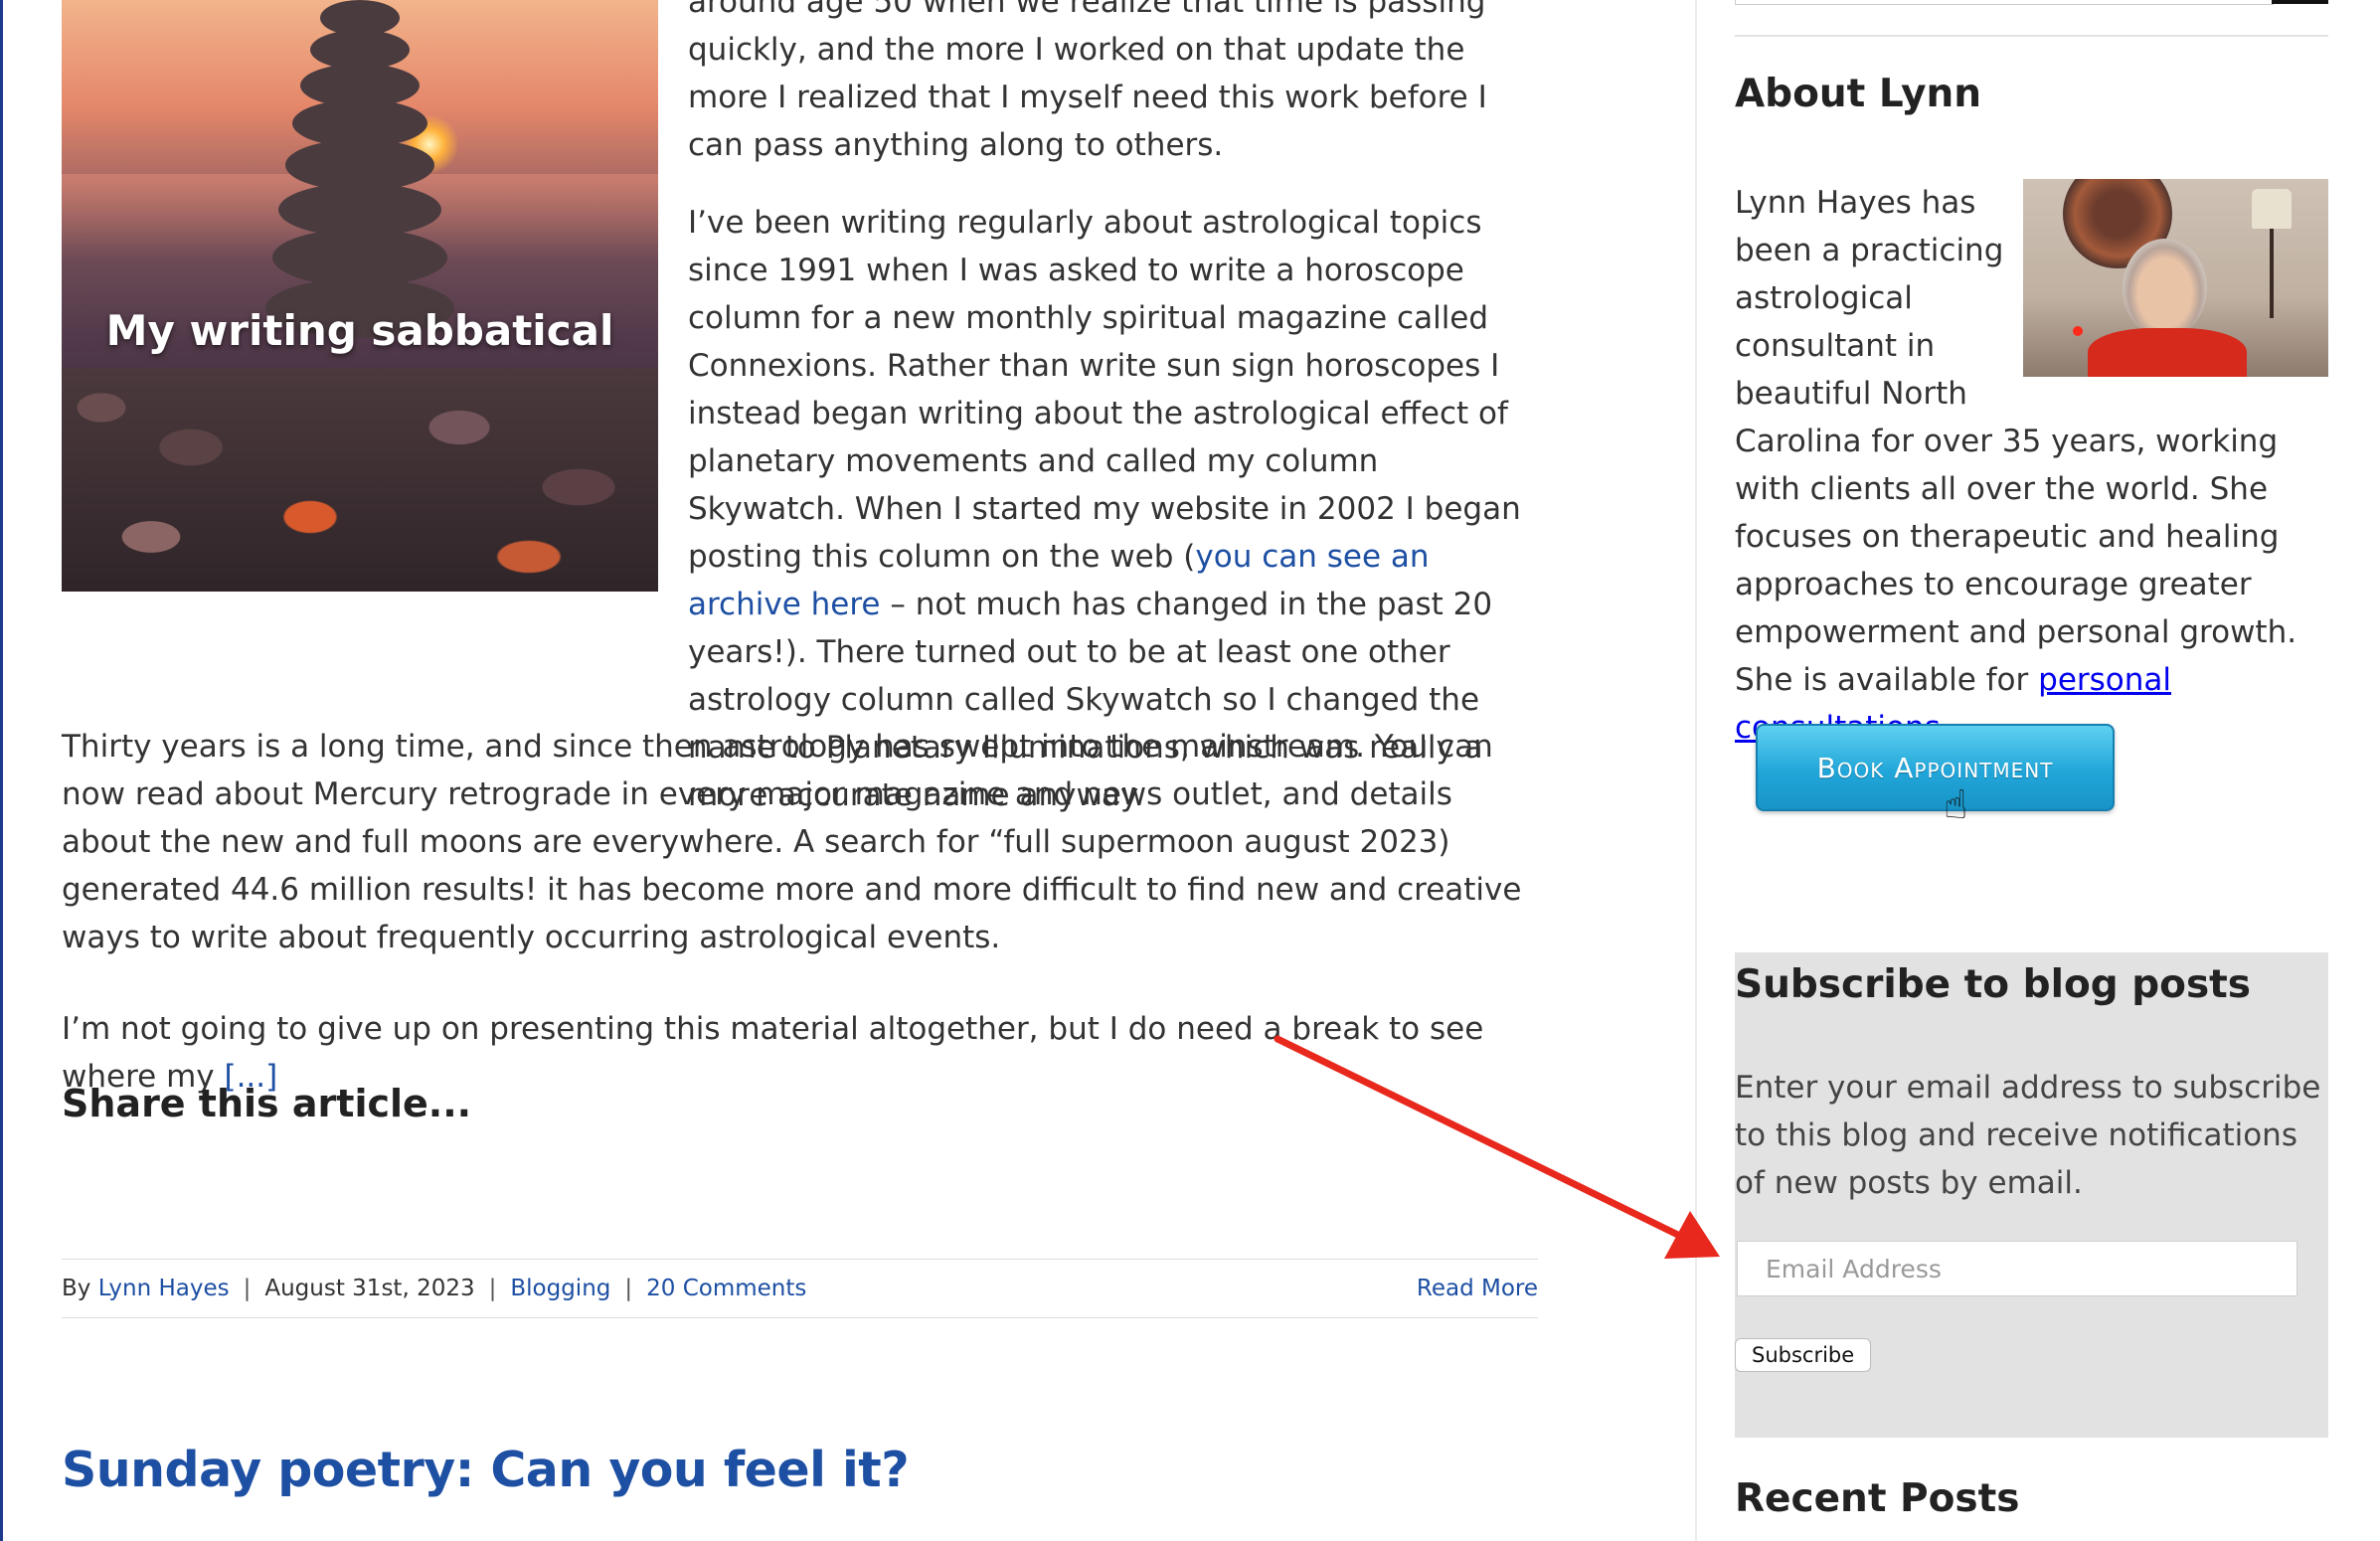 The height and width of the screenshot is (1541, 2380). Describe the element at coordinates (486, 1470) in the screenshot. I see `next-post-title-link: Sunday poetry: Can you feel it?` at that location.